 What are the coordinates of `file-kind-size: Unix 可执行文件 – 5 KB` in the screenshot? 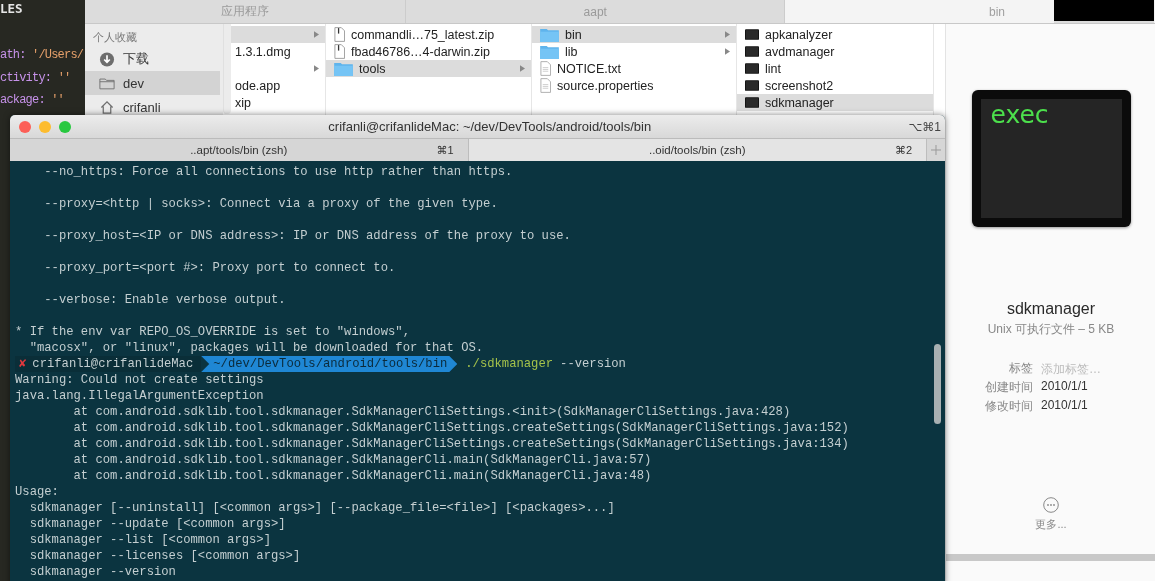 It's located at (1051, 329).